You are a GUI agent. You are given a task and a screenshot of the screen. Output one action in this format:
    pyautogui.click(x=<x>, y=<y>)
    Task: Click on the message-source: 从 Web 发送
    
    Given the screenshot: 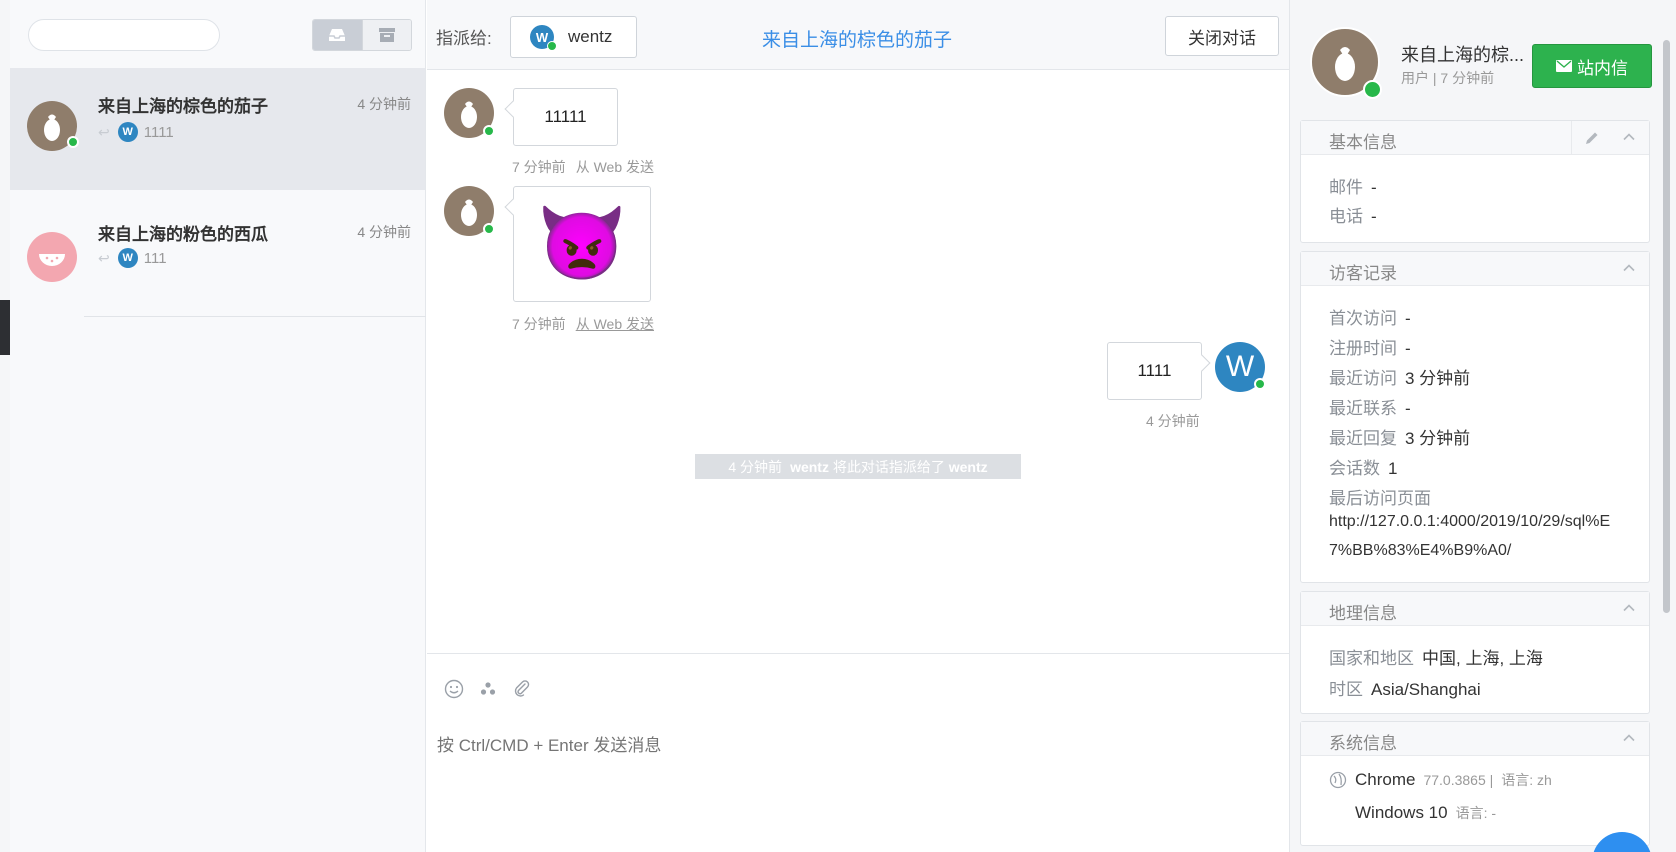 What is the action you would take?
    pyautogui.click(x=614, y=167)
    